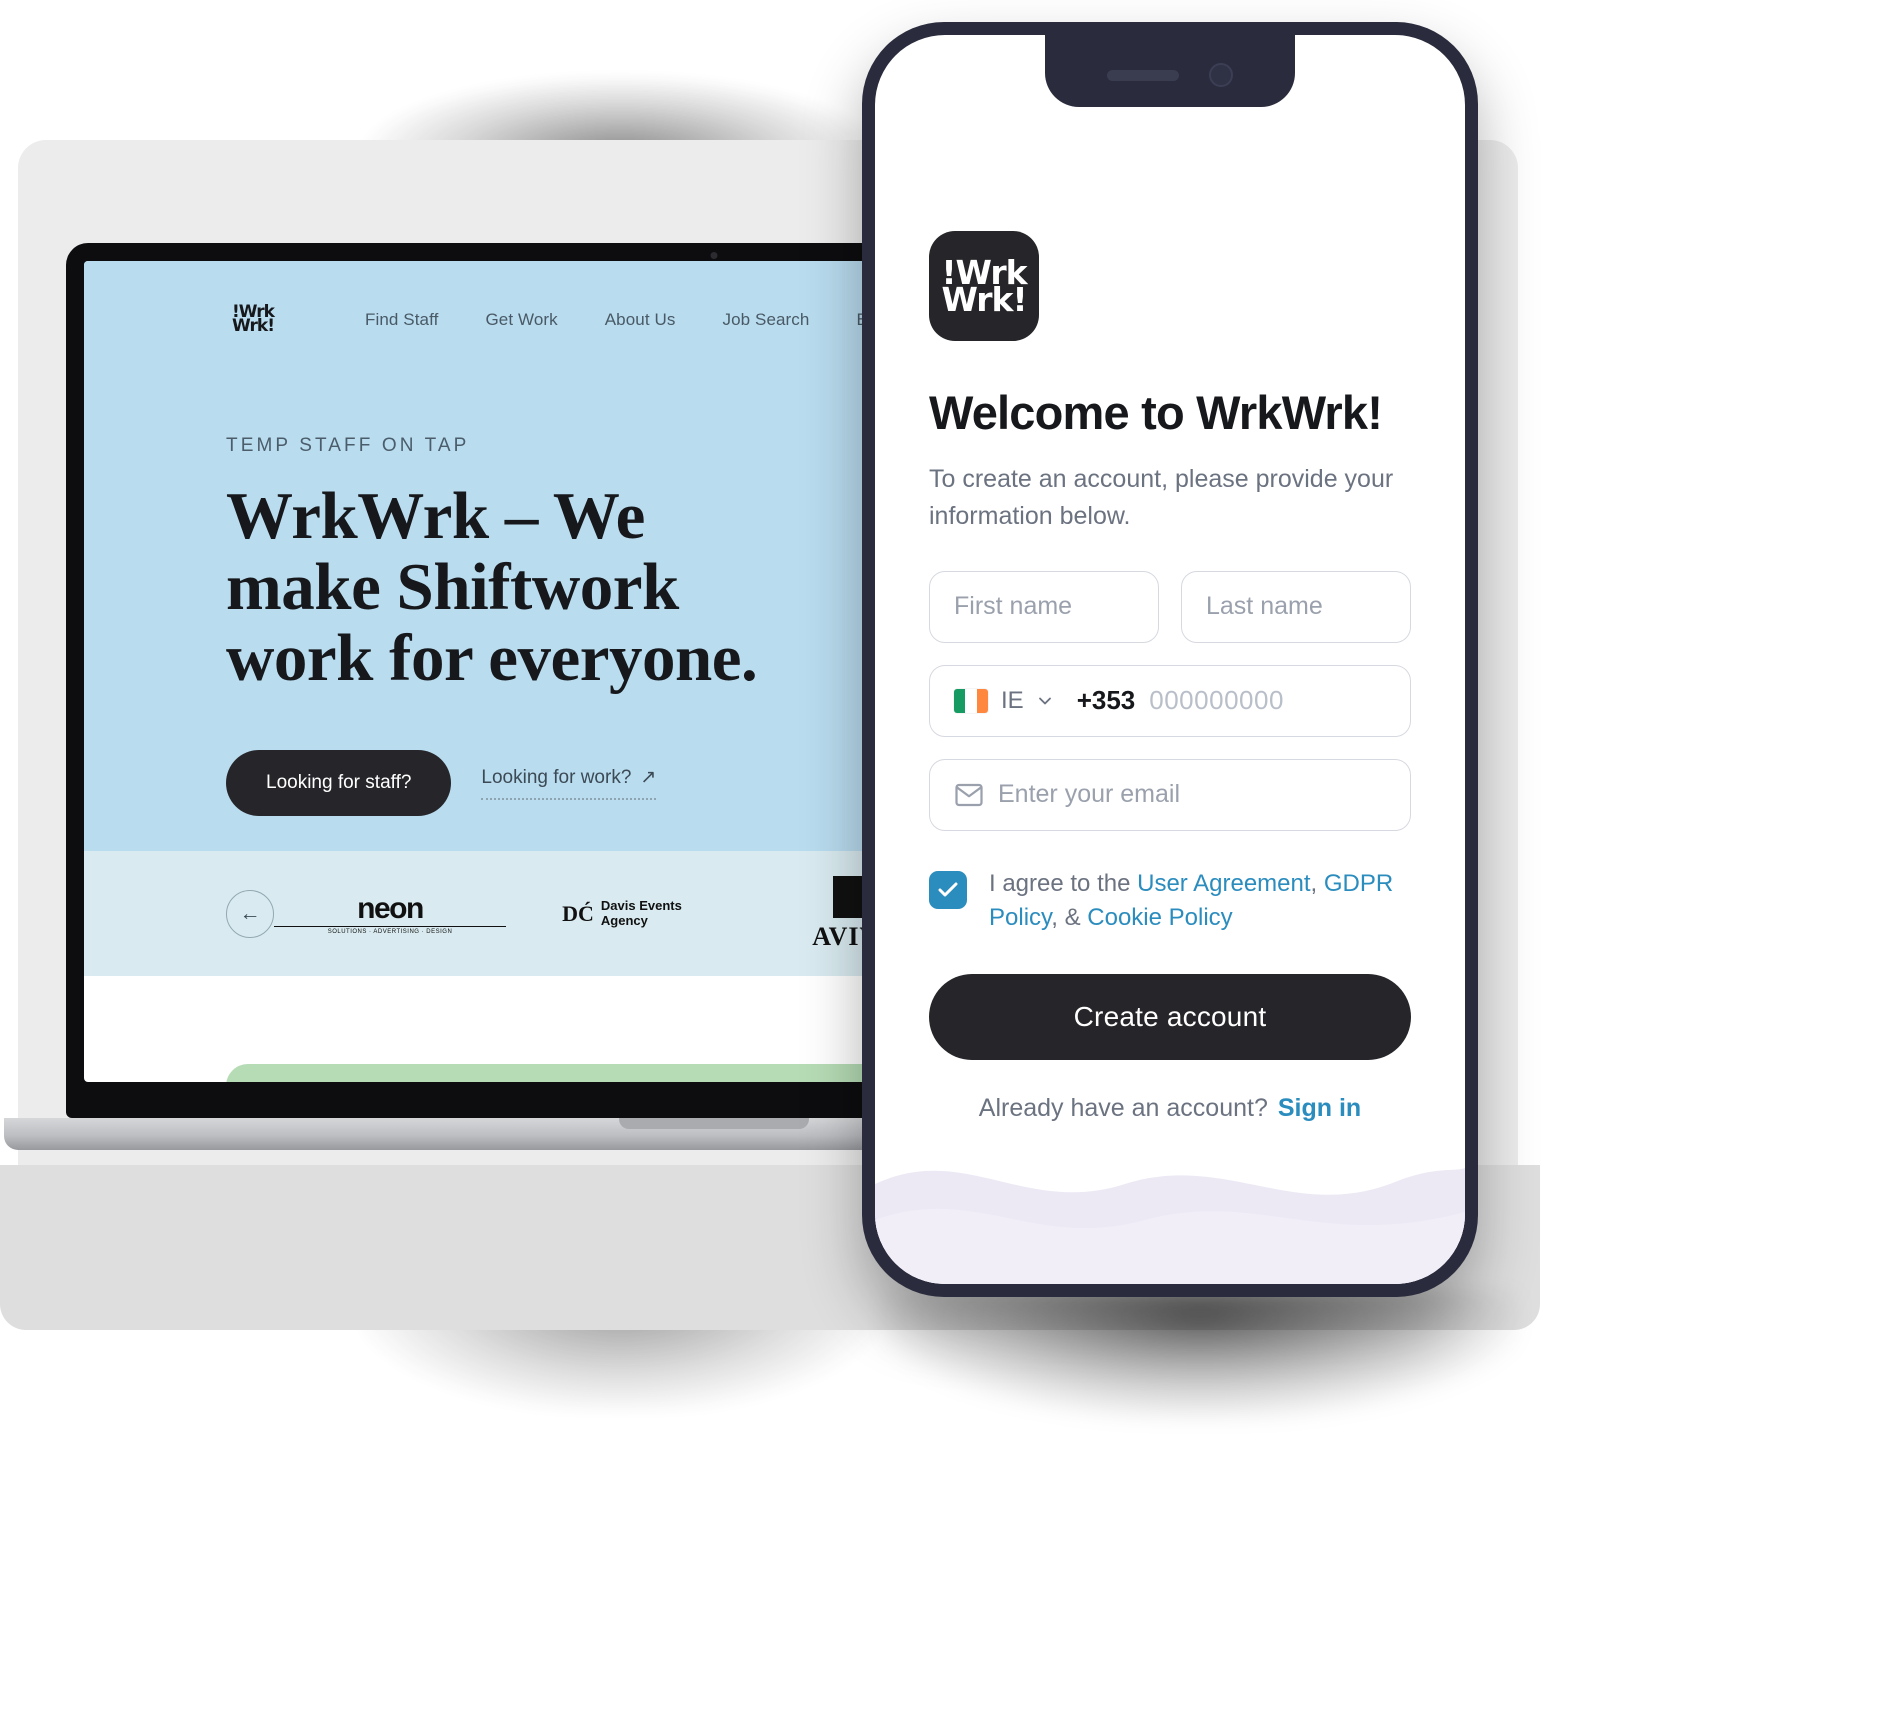 Image resolution: width=1890 pixels, height=1714 pixels. What do you see at coordinates (648, 778) in the screenshot?
I see `arrow-up-right-icon: ↗` at bounding box center [648, 778].